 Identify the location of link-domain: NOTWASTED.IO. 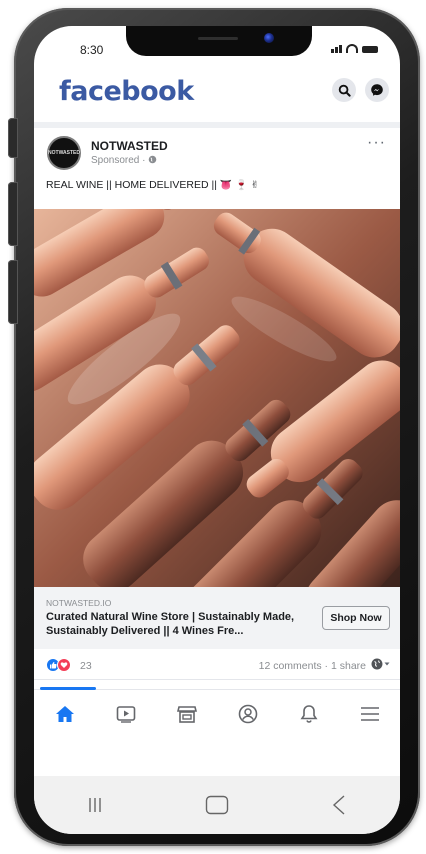
(79, 603).